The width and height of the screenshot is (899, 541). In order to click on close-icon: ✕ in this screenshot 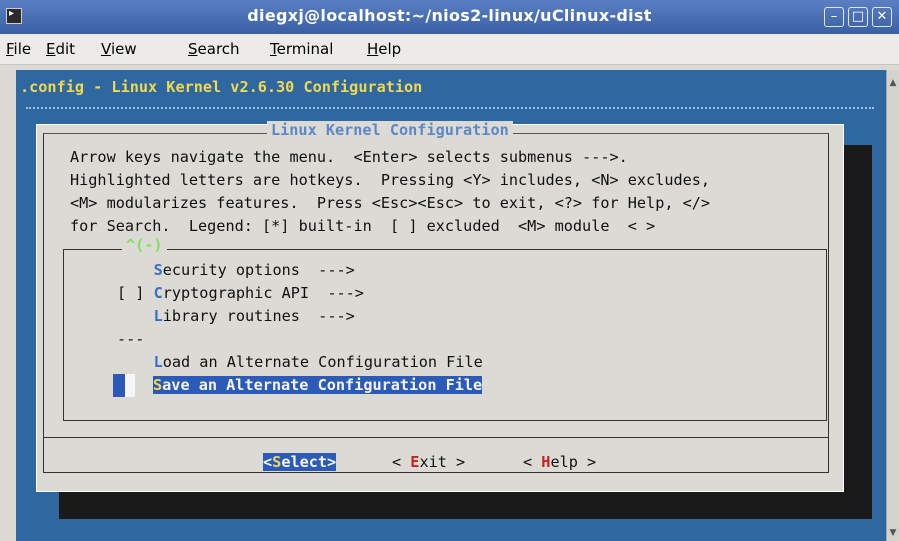, I will do `click(882, 16)`.